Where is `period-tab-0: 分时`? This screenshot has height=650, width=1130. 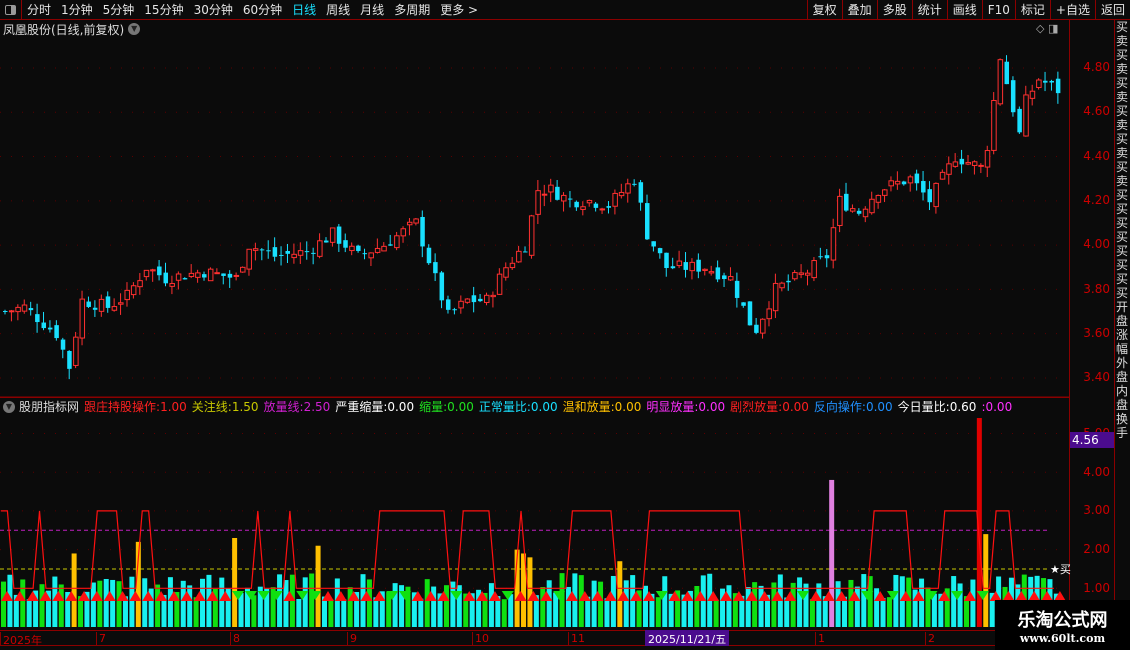
period-tab-0: 分时 is located at coordinates (39, 9).